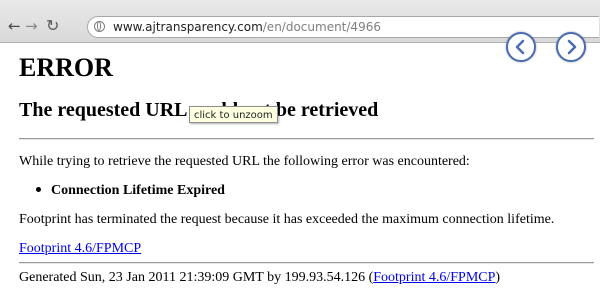 This screenshot has width=600, height=297. I want to click on chevron-right-icon, so click(572, 47).